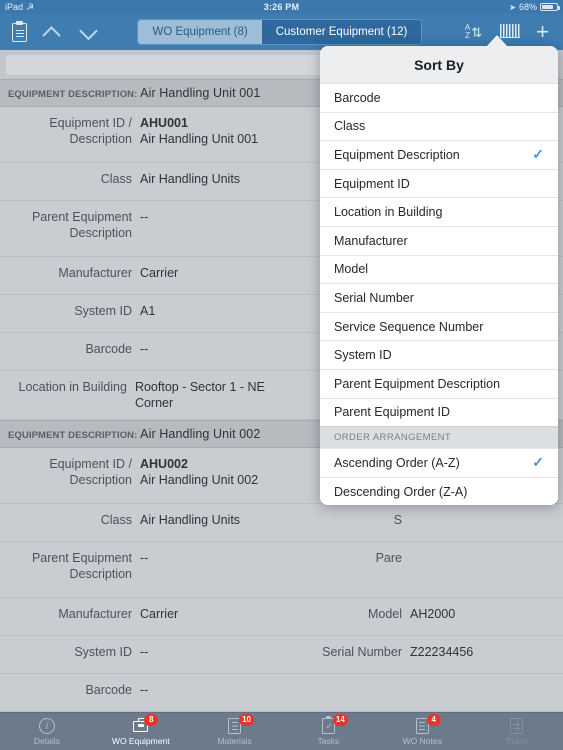  What do you see at coordinates (516, 726) in the screenshot?
I see `table-icon` at bounding box center [516, 726].